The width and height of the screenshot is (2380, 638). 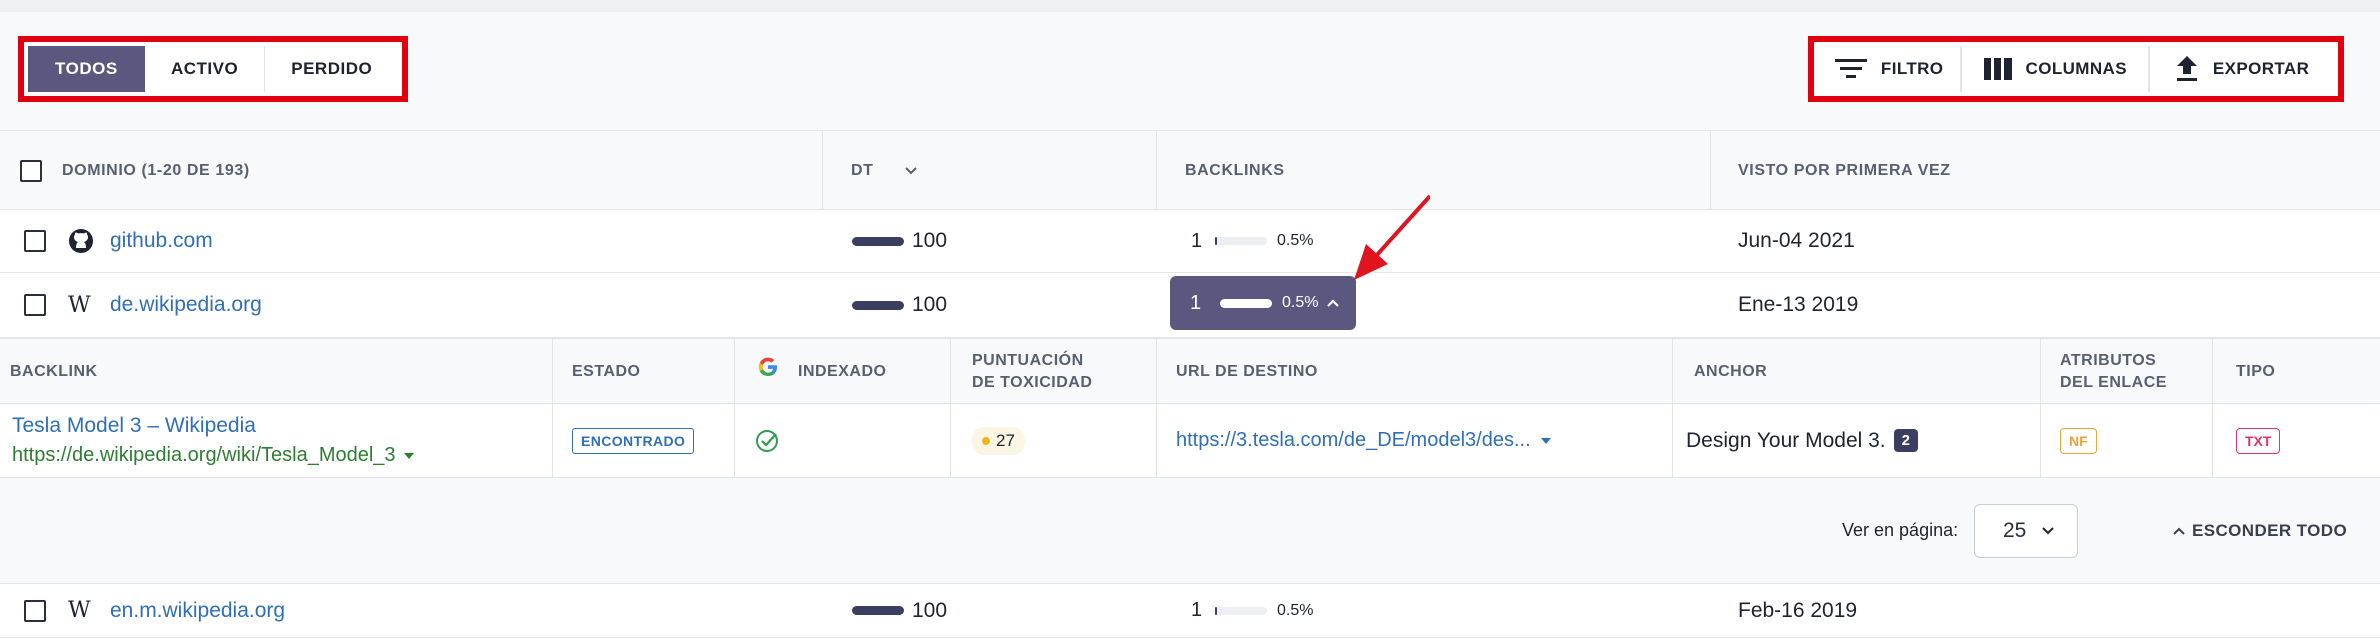 What do you see at coordinates (205, 69) in the screenshot?
I see `filter-activo-button: ACTIVO` at bounding box center [205, 69].